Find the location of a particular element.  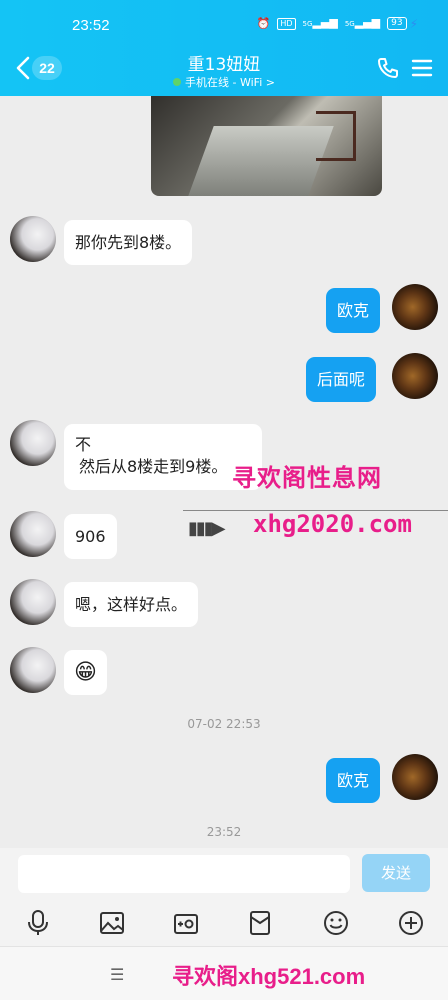

watermark-text: 寻欢阁性息网 is located at coordinates (307, 478).